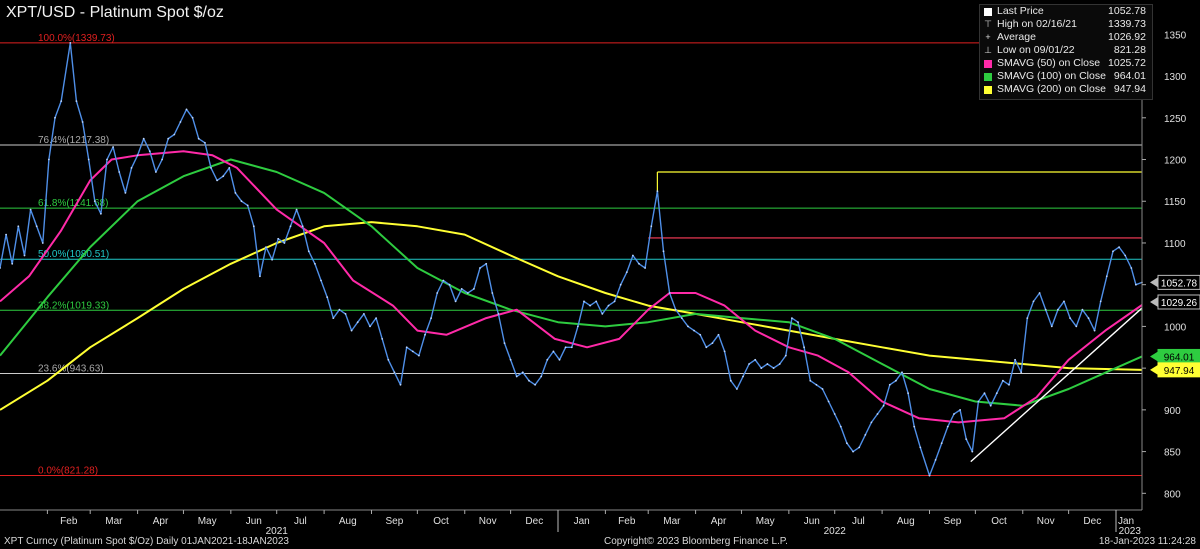 This screenshot has height=549, width=1200. What do you see at coordinates (488, 521) in the screenshot?
I see `x-tick-label: Nov` at bounding box center [488, 521].